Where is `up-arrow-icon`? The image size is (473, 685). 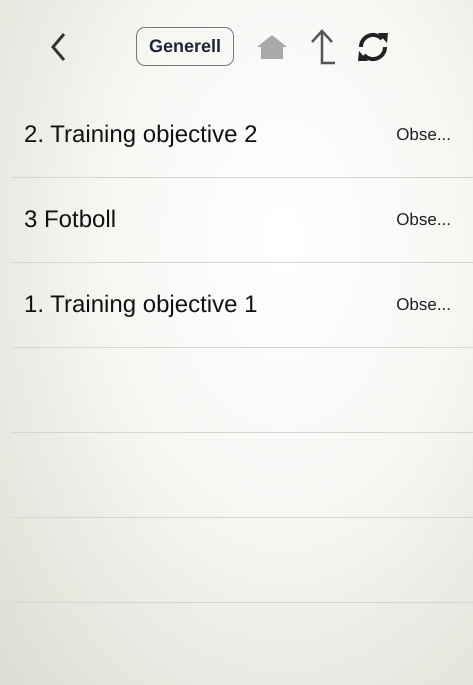 up-arrow-icon is located at coordinates (323, 46).